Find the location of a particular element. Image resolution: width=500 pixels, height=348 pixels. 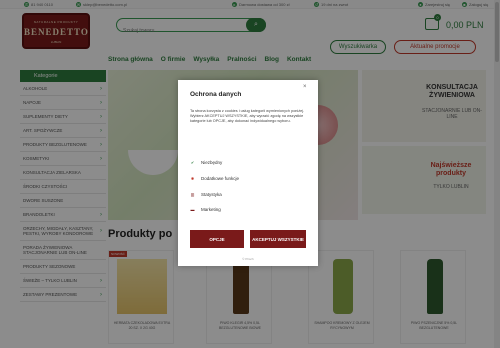

dialog-title: Ochrona danych is located at coordinates (216, 94).